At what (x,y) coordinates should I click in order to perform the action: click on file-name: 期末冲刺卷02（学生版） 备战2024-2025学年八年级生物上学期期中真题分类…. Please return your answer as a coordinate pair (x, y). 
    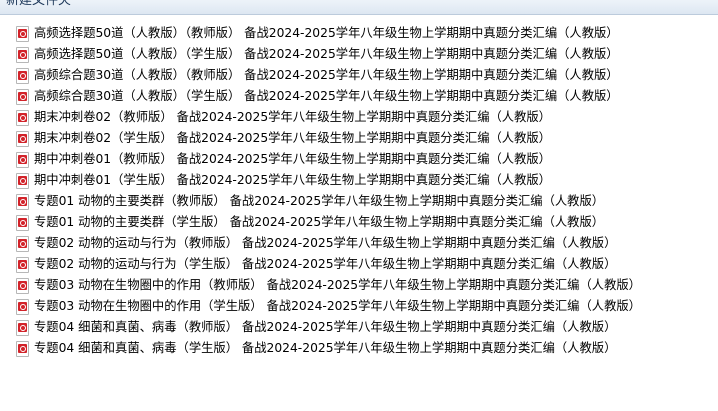
    Looking at the image, I should click on (292, 138).